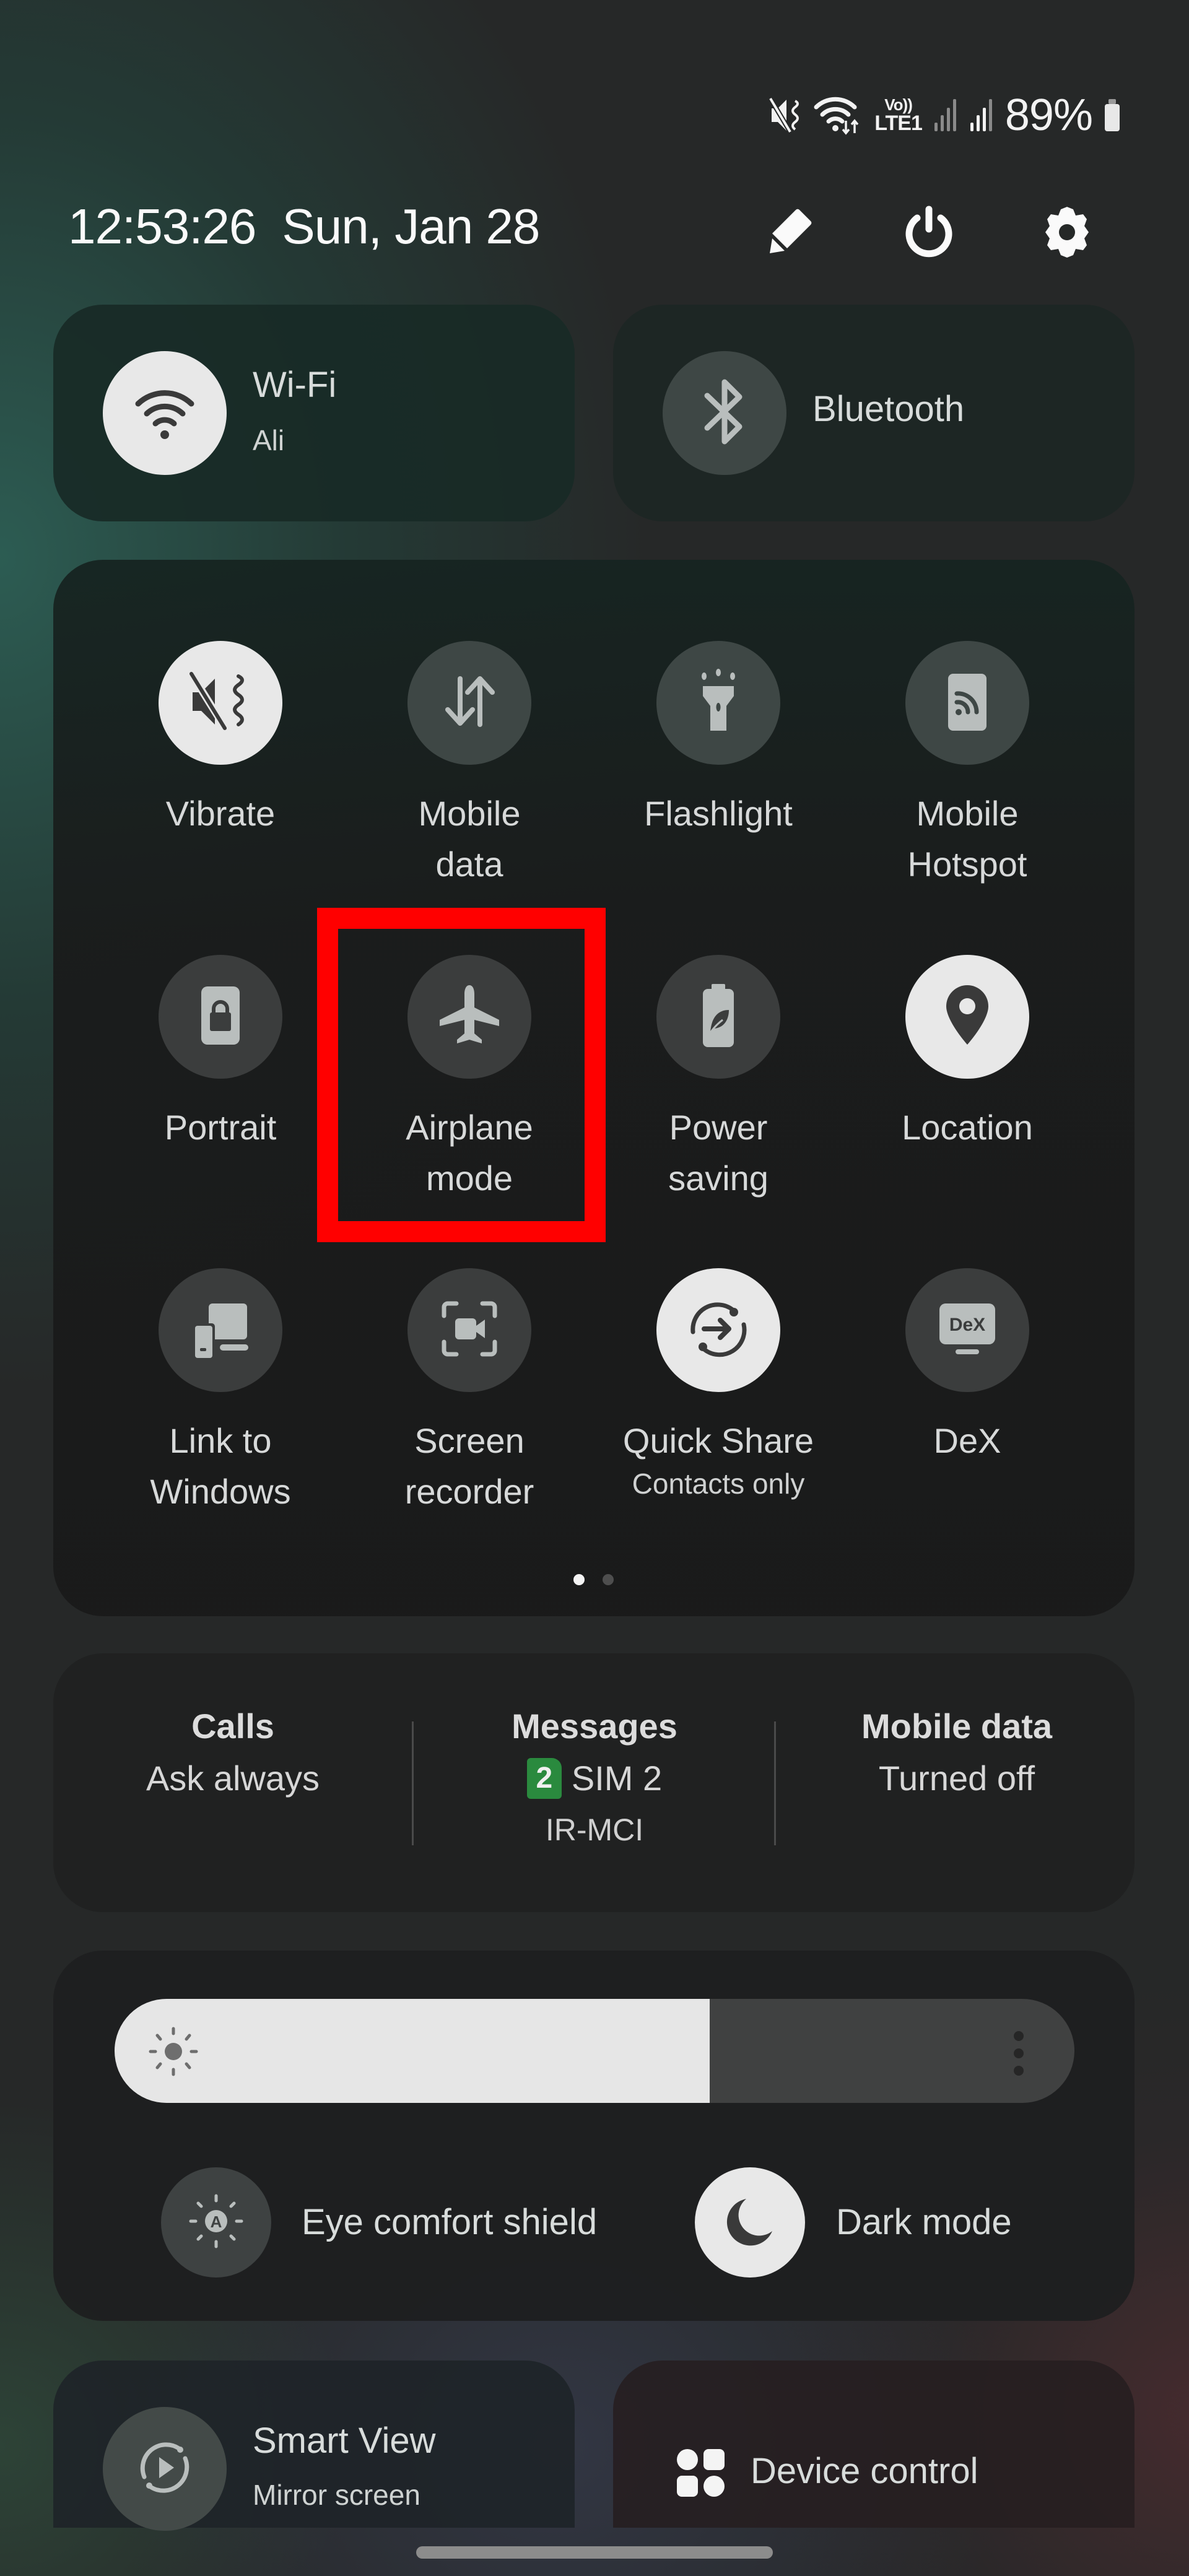 This screenshot has height=2576, width=1189. I want to click on gear-icon, so click(1067, 233).